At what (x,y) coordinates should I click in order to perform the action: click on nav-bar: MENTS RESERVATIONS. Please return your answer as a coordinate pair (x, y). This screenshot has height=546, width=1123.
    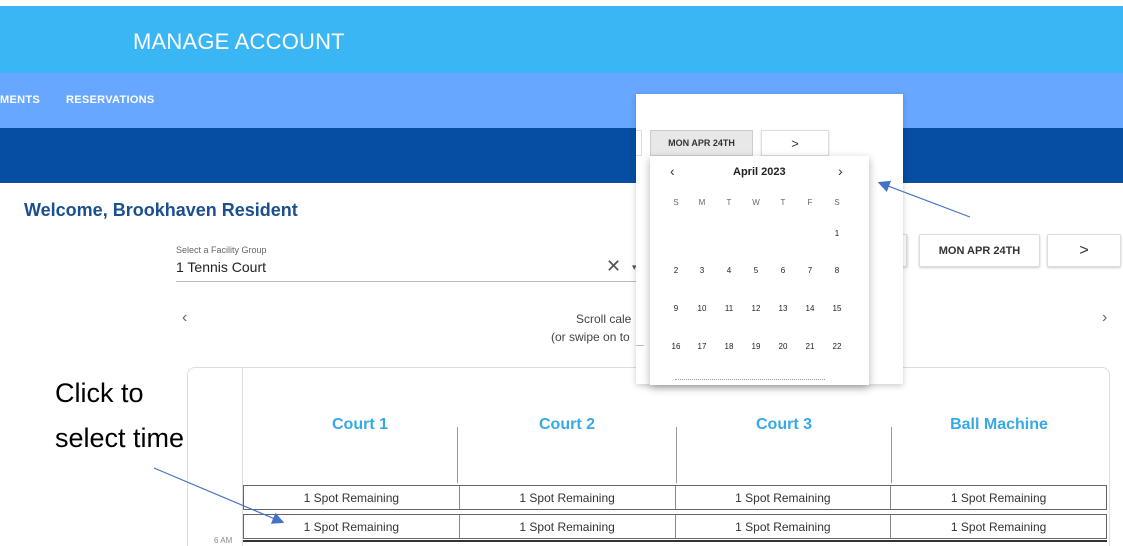
    Looking at the image, I should click on (561, 100).